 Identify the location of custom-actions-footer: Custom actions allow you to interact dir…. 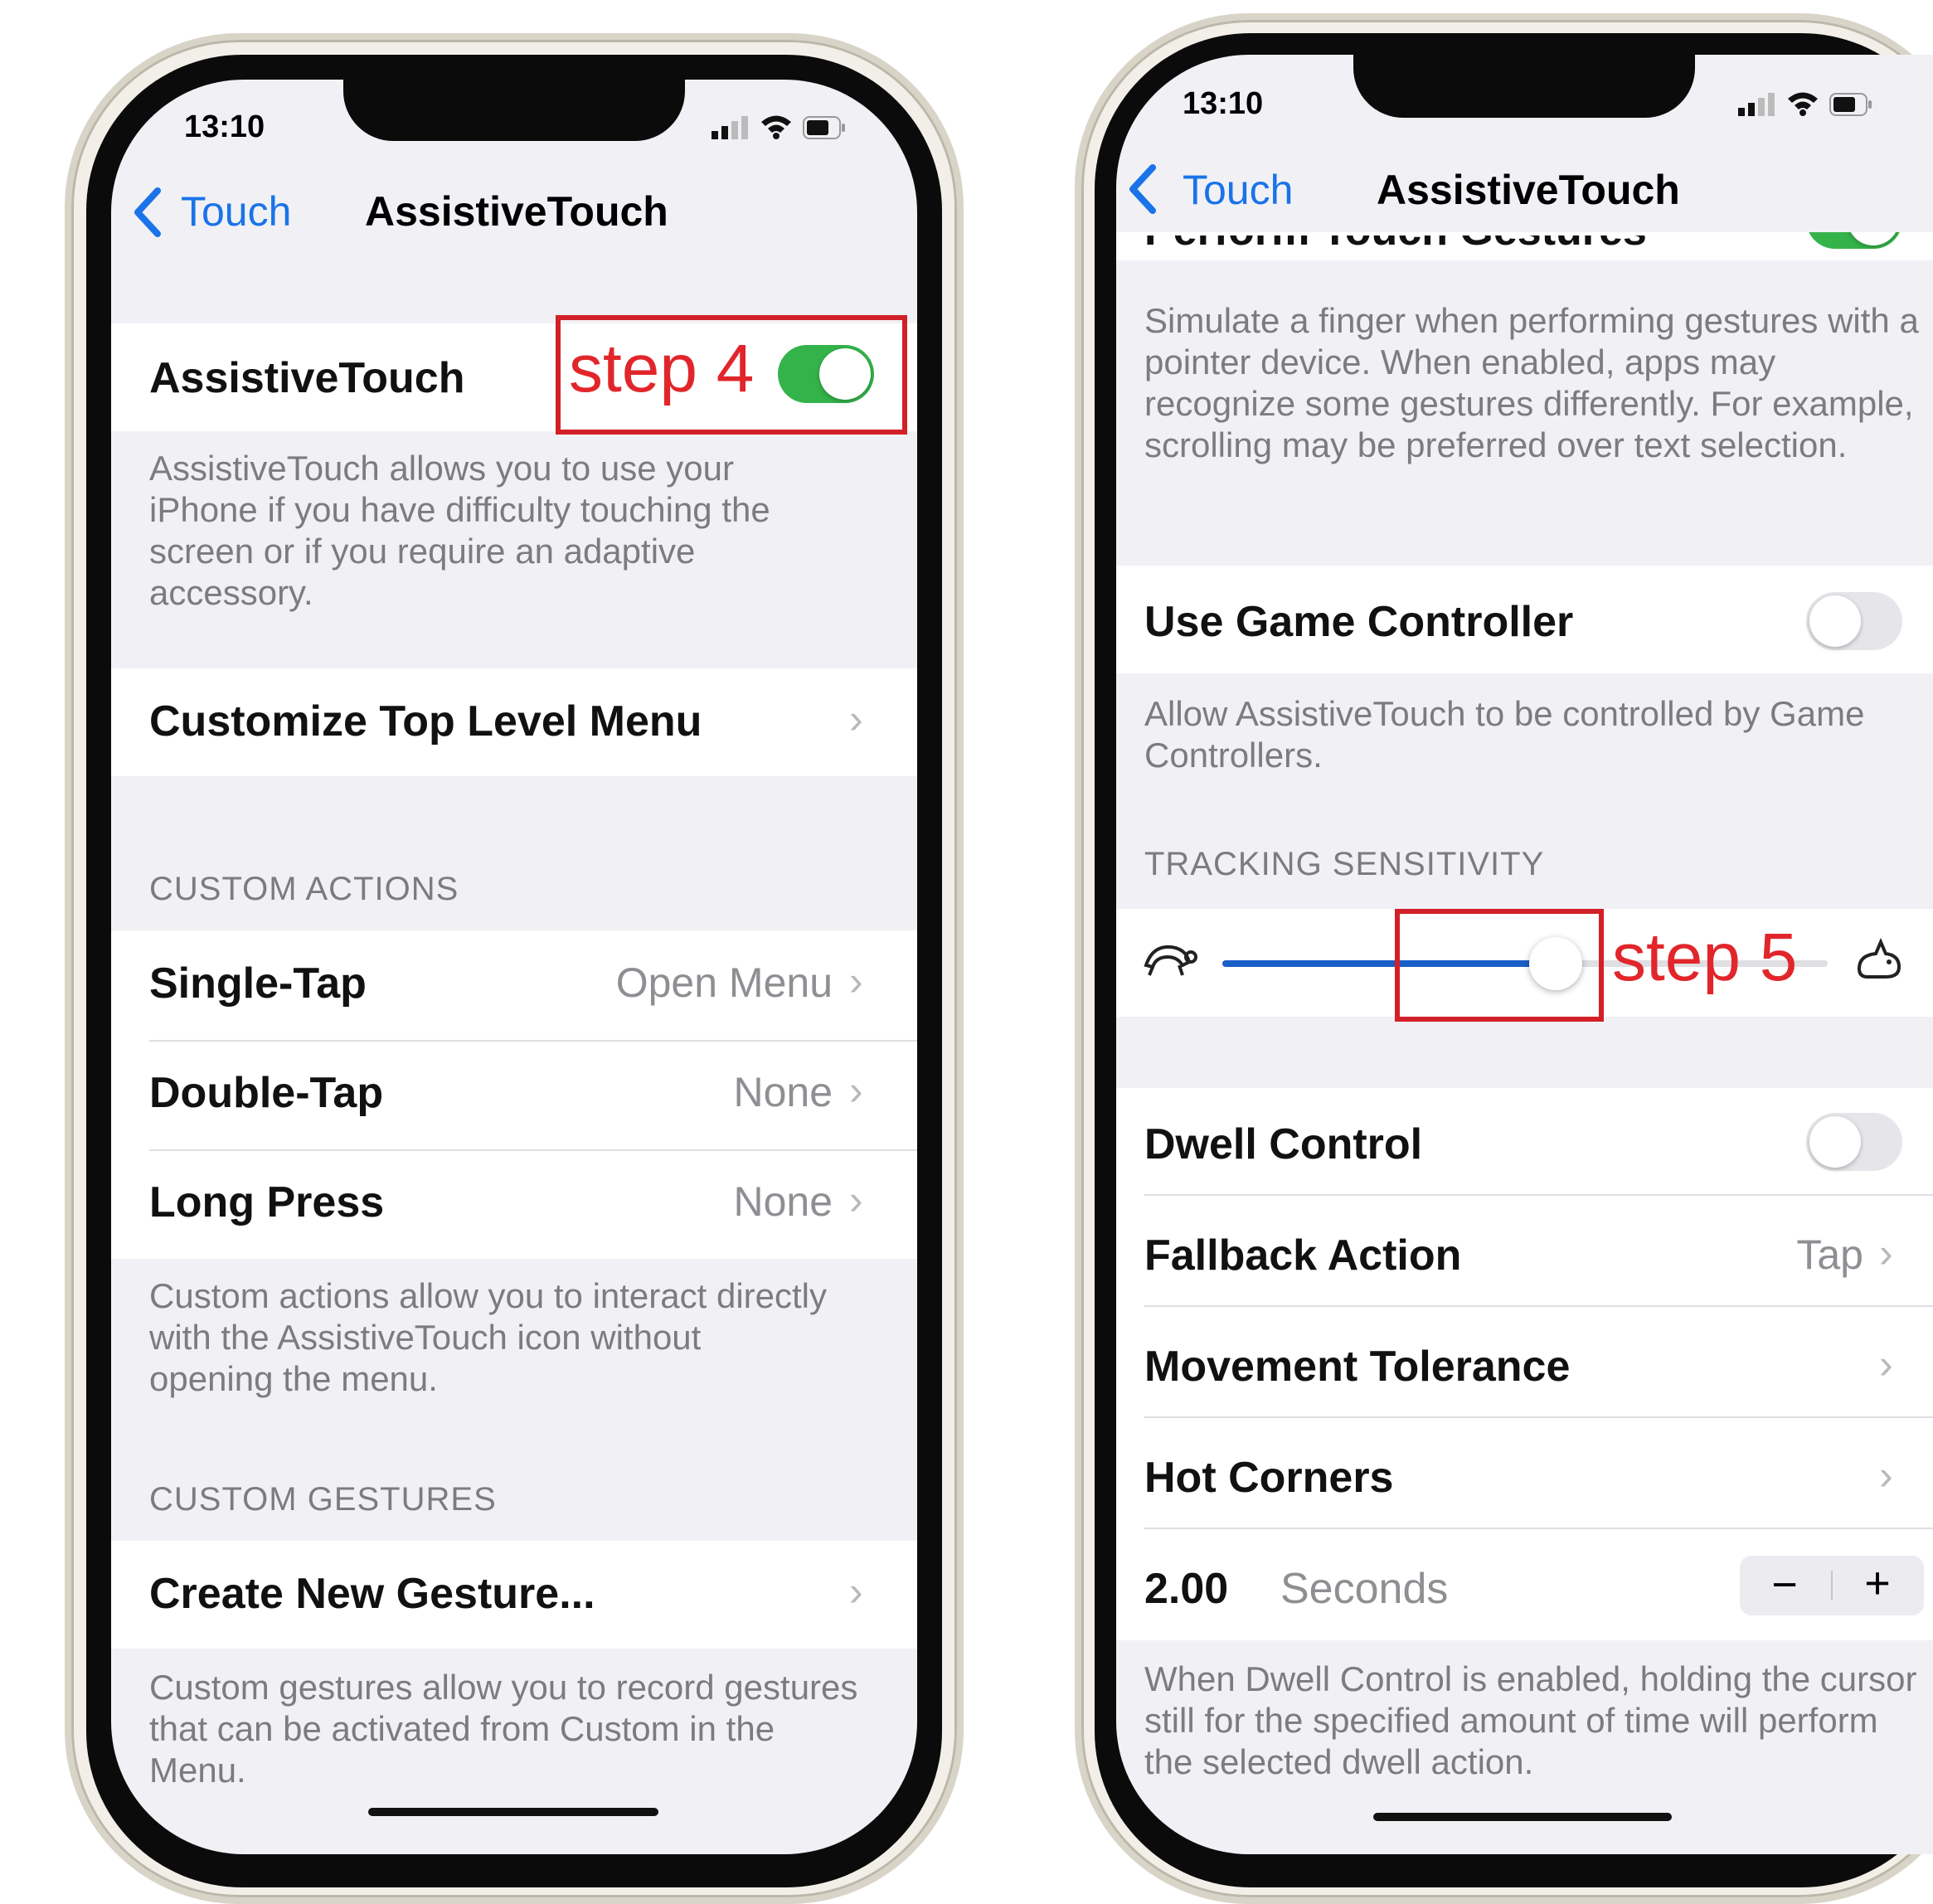
(488, 1337).